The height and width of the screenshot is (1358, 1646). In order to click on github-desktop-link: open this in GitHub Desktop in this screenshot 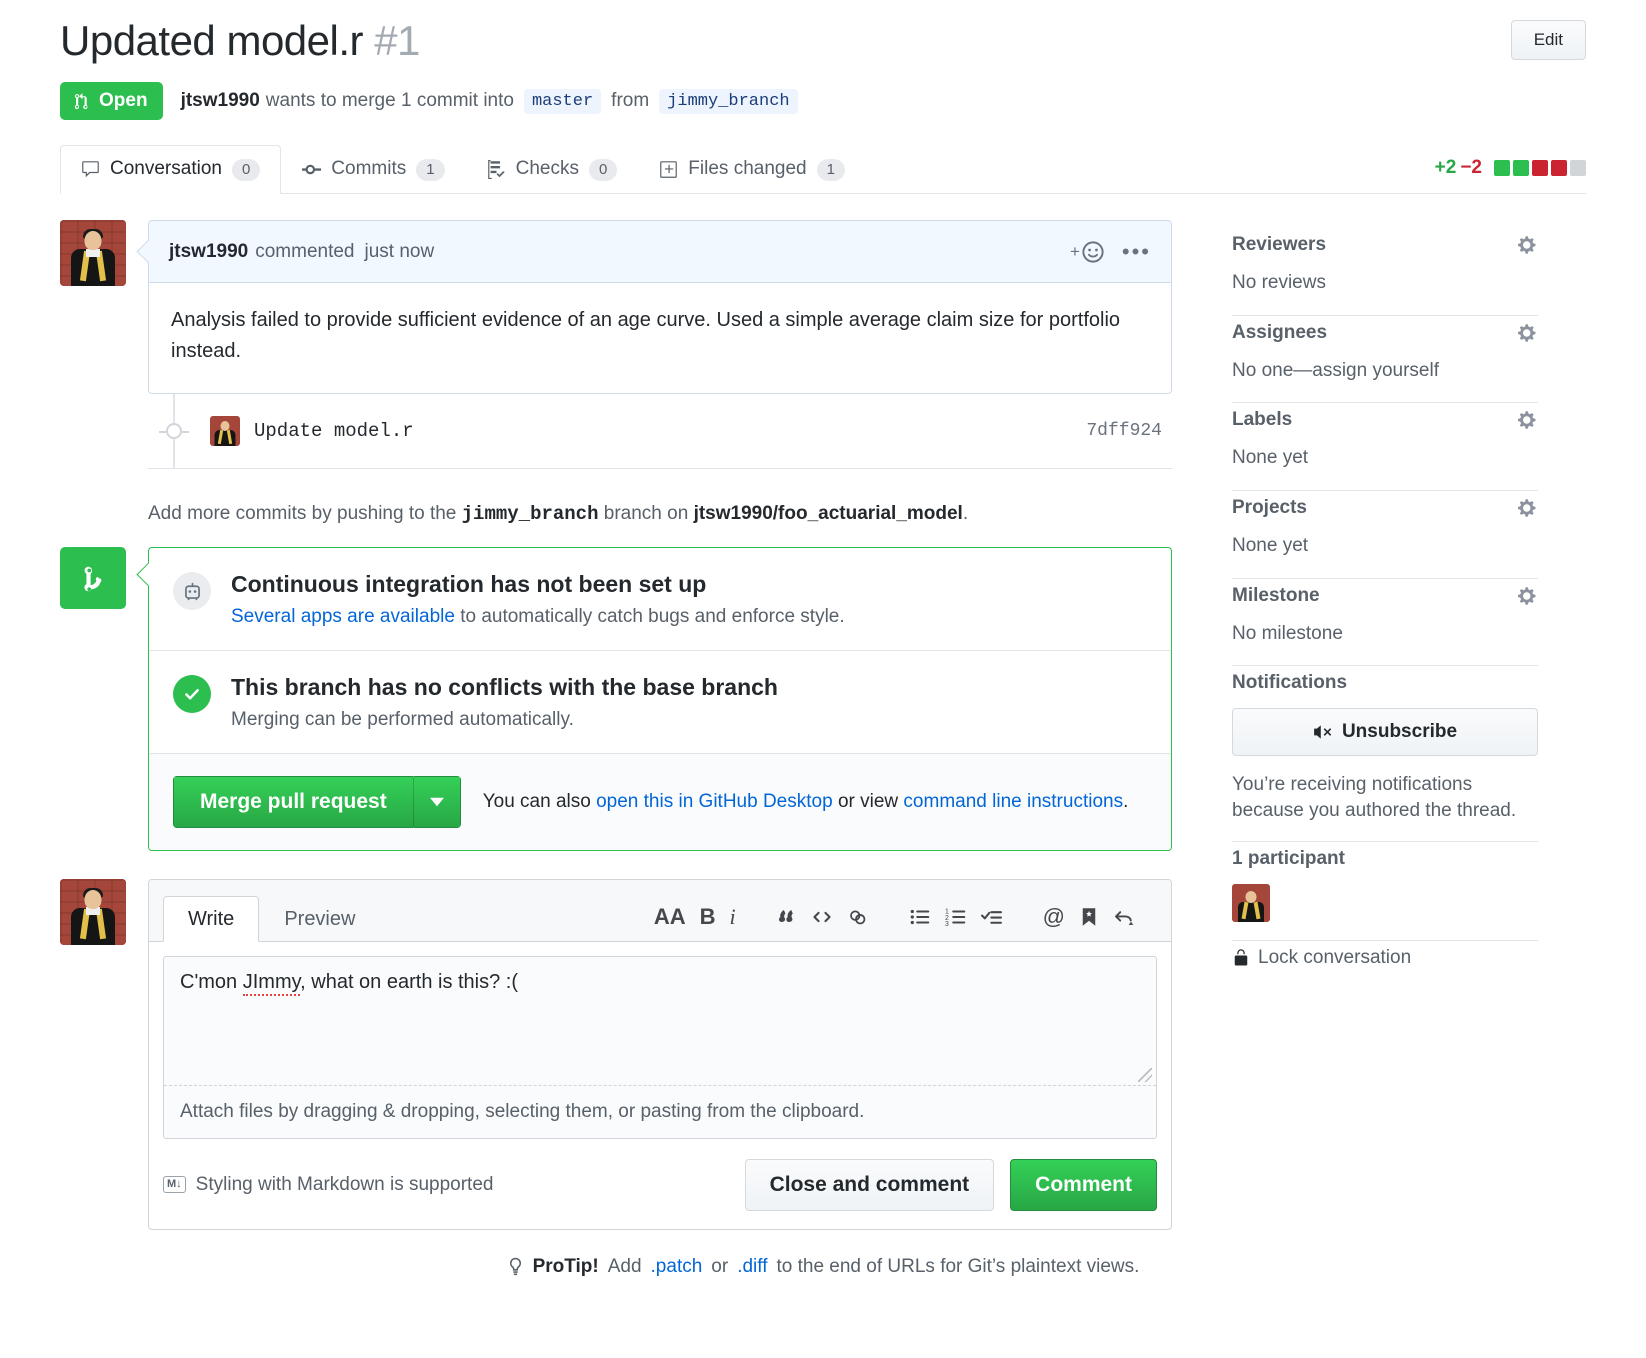, I will do `click(714, 801)`.